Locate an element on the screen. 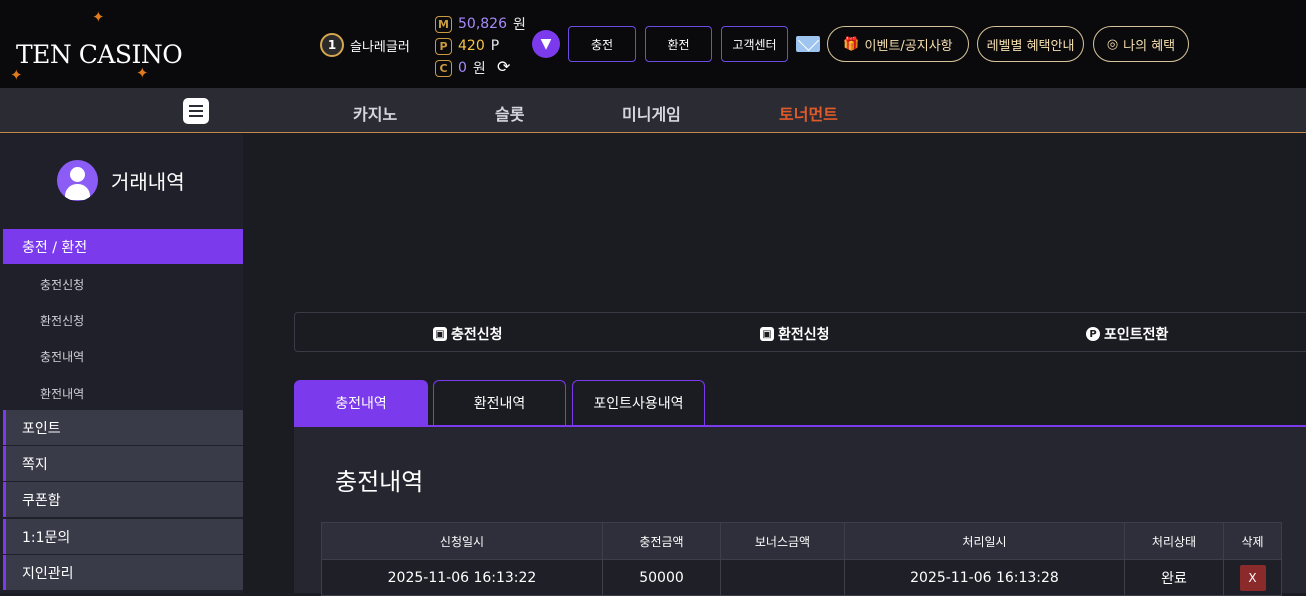 This screenshot has height=596, width=1306. delete-cell: X is located at coordinates (1252, 577).